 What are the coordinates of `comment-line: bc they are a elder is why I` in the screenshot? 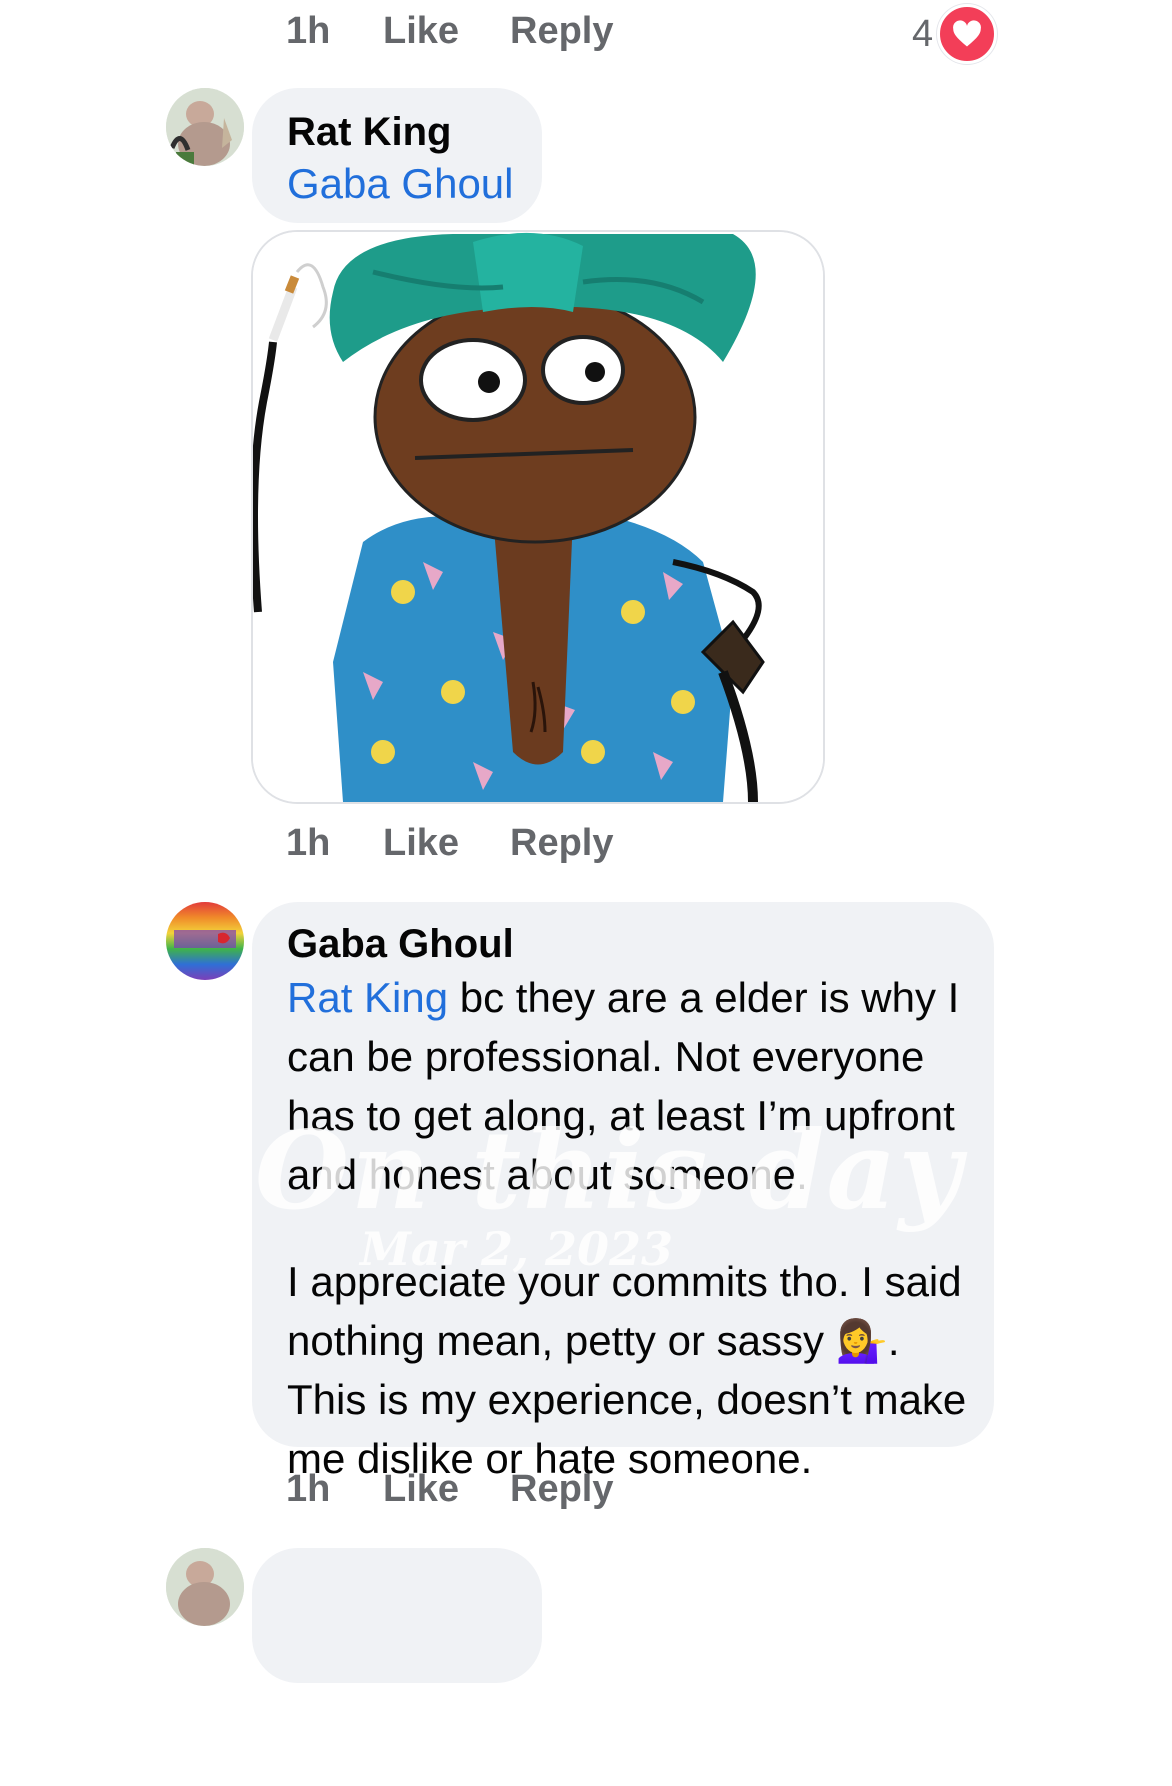 It's located at (704, 997).